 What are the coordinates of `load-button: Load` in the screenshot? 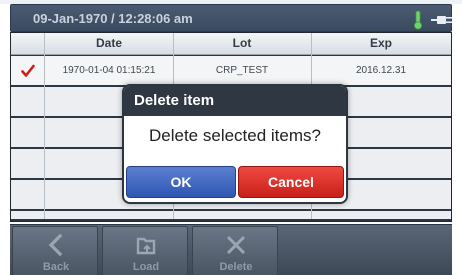 It's located at (145, 250).